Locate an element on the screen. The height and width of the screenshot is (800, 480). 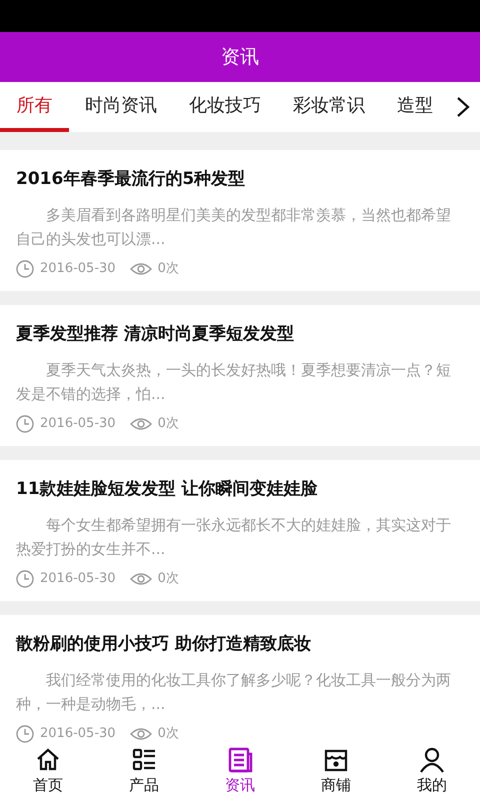
category-tab: 化妆技巧 is located at coordinates (225, 107).